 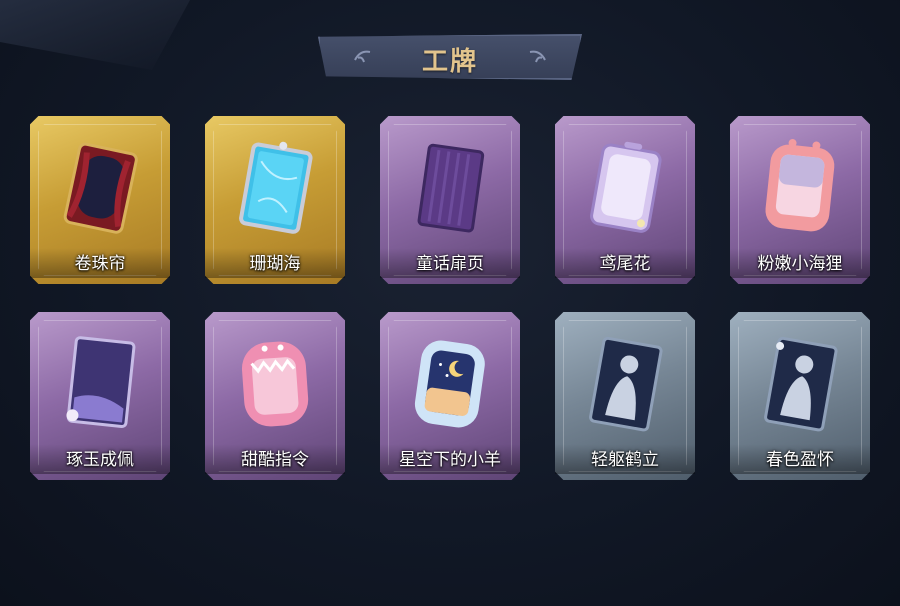 I want to click on badge-name: 星空下的小羊, so click(x=450, y=460).